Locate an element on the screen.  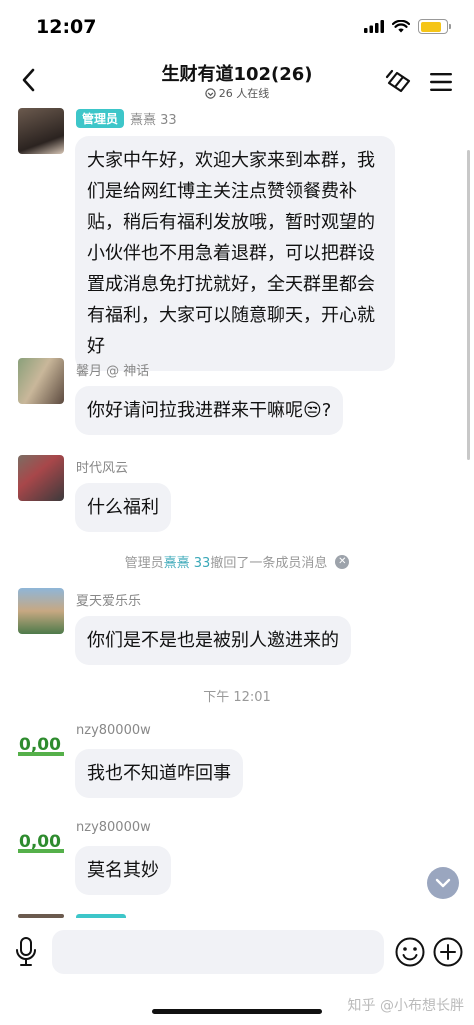
sender-name: 馨月 @ 神话 is located at coordinates (112, 369).